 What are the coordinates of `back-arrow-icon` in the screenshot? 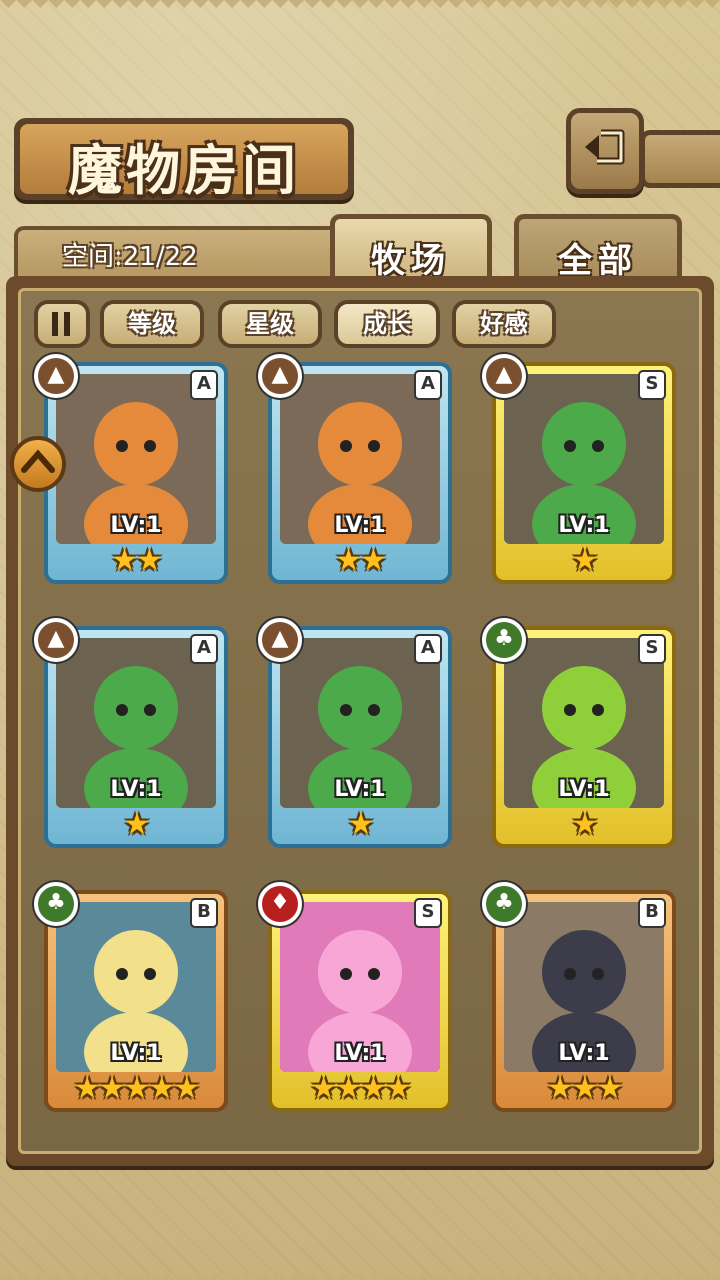 It's located at (605, 147).